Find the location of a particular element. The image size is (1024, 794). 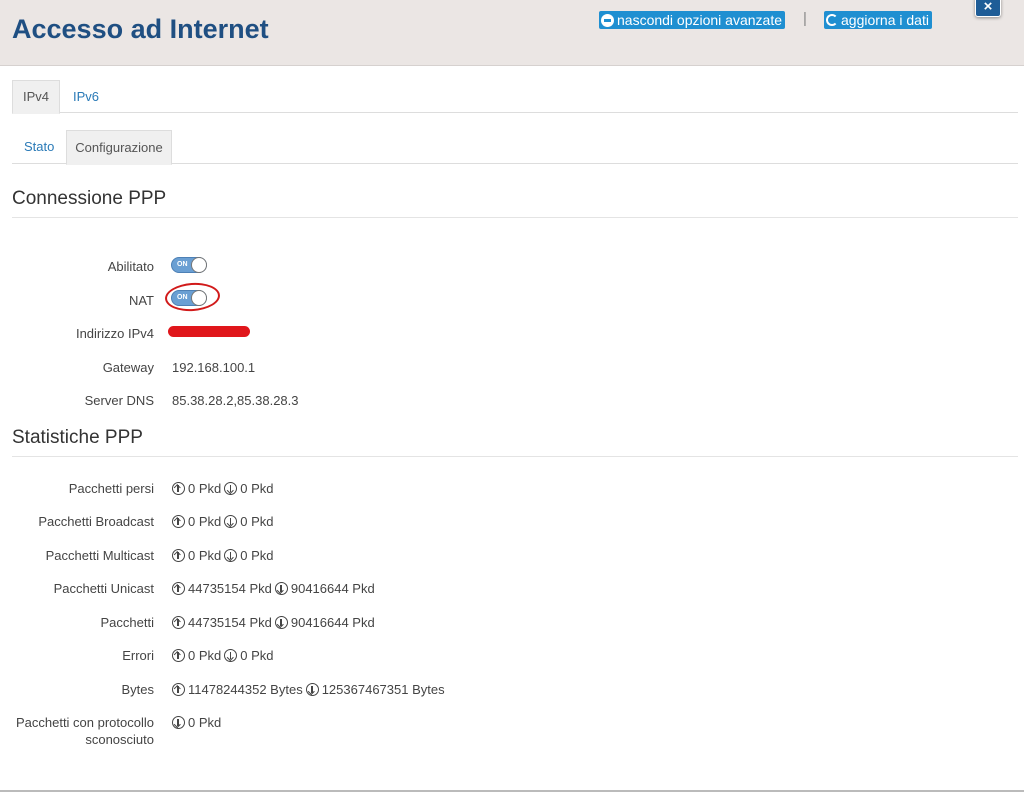

gateway-label: Gateway is located at coordinates (128, 367).